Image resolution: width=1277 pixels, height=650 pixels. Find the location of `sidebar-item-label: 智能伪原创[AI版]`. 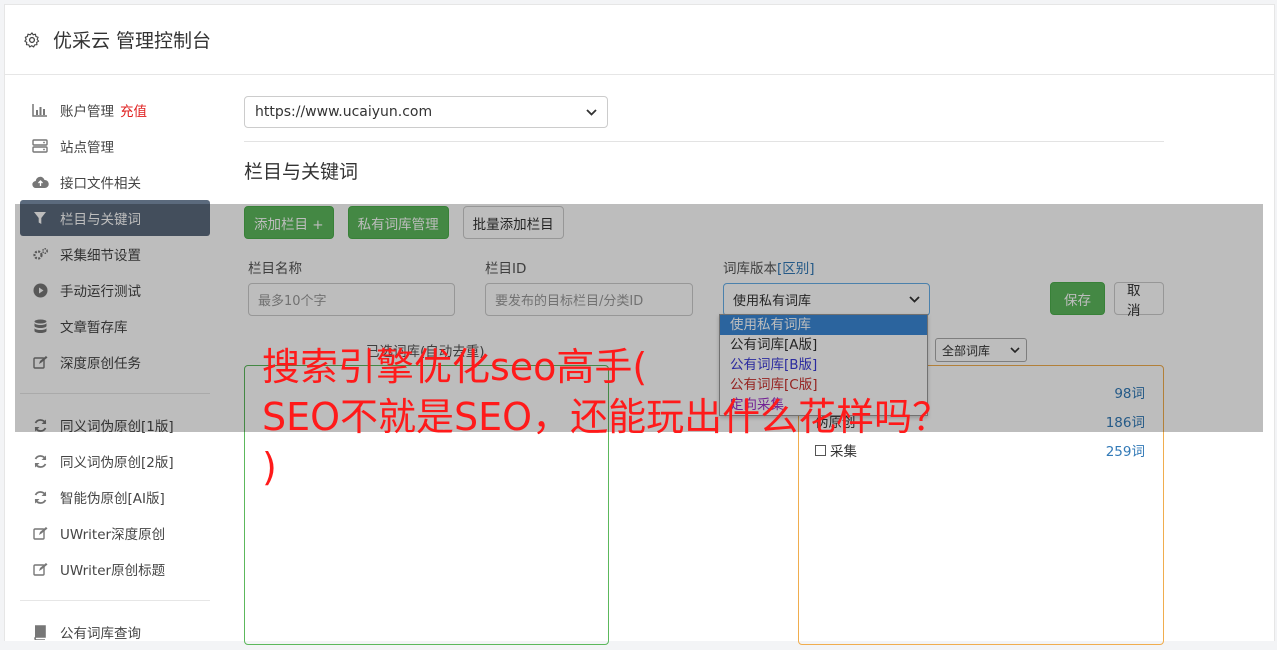

sidebar-item-label: 智能伪原创[AI版] is located at coordinates (112, 499).